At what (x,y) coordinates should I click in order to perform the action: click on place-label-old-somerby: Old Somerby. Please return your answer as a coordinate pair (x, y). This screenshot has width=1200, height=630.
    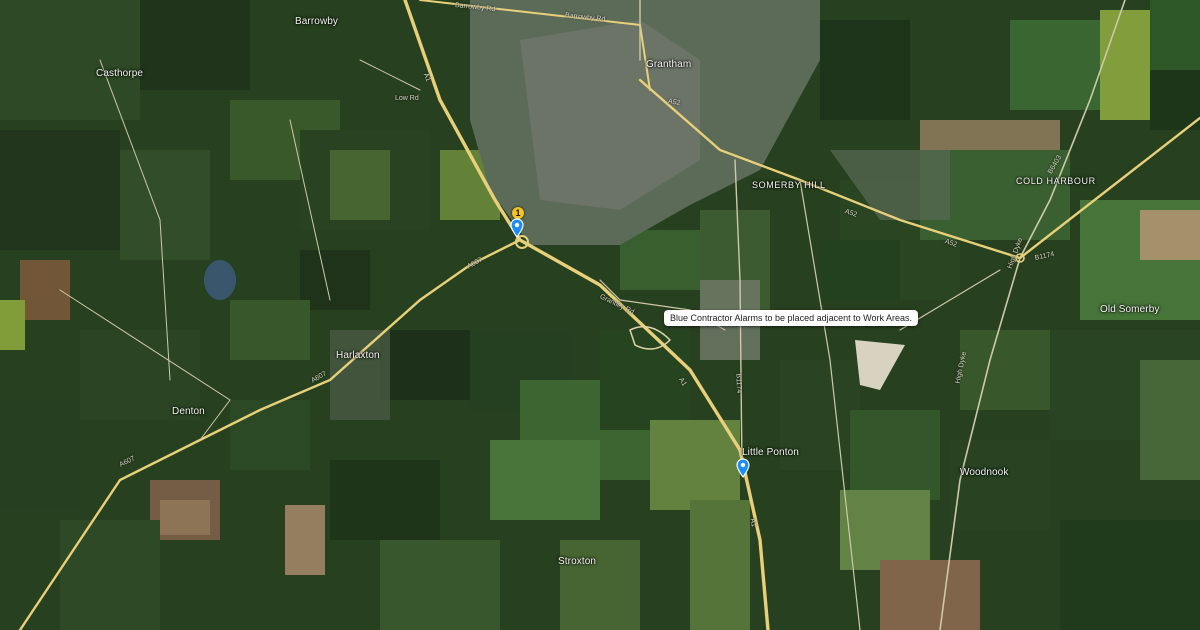
    Looking at the image, I should click on (1130, 309).